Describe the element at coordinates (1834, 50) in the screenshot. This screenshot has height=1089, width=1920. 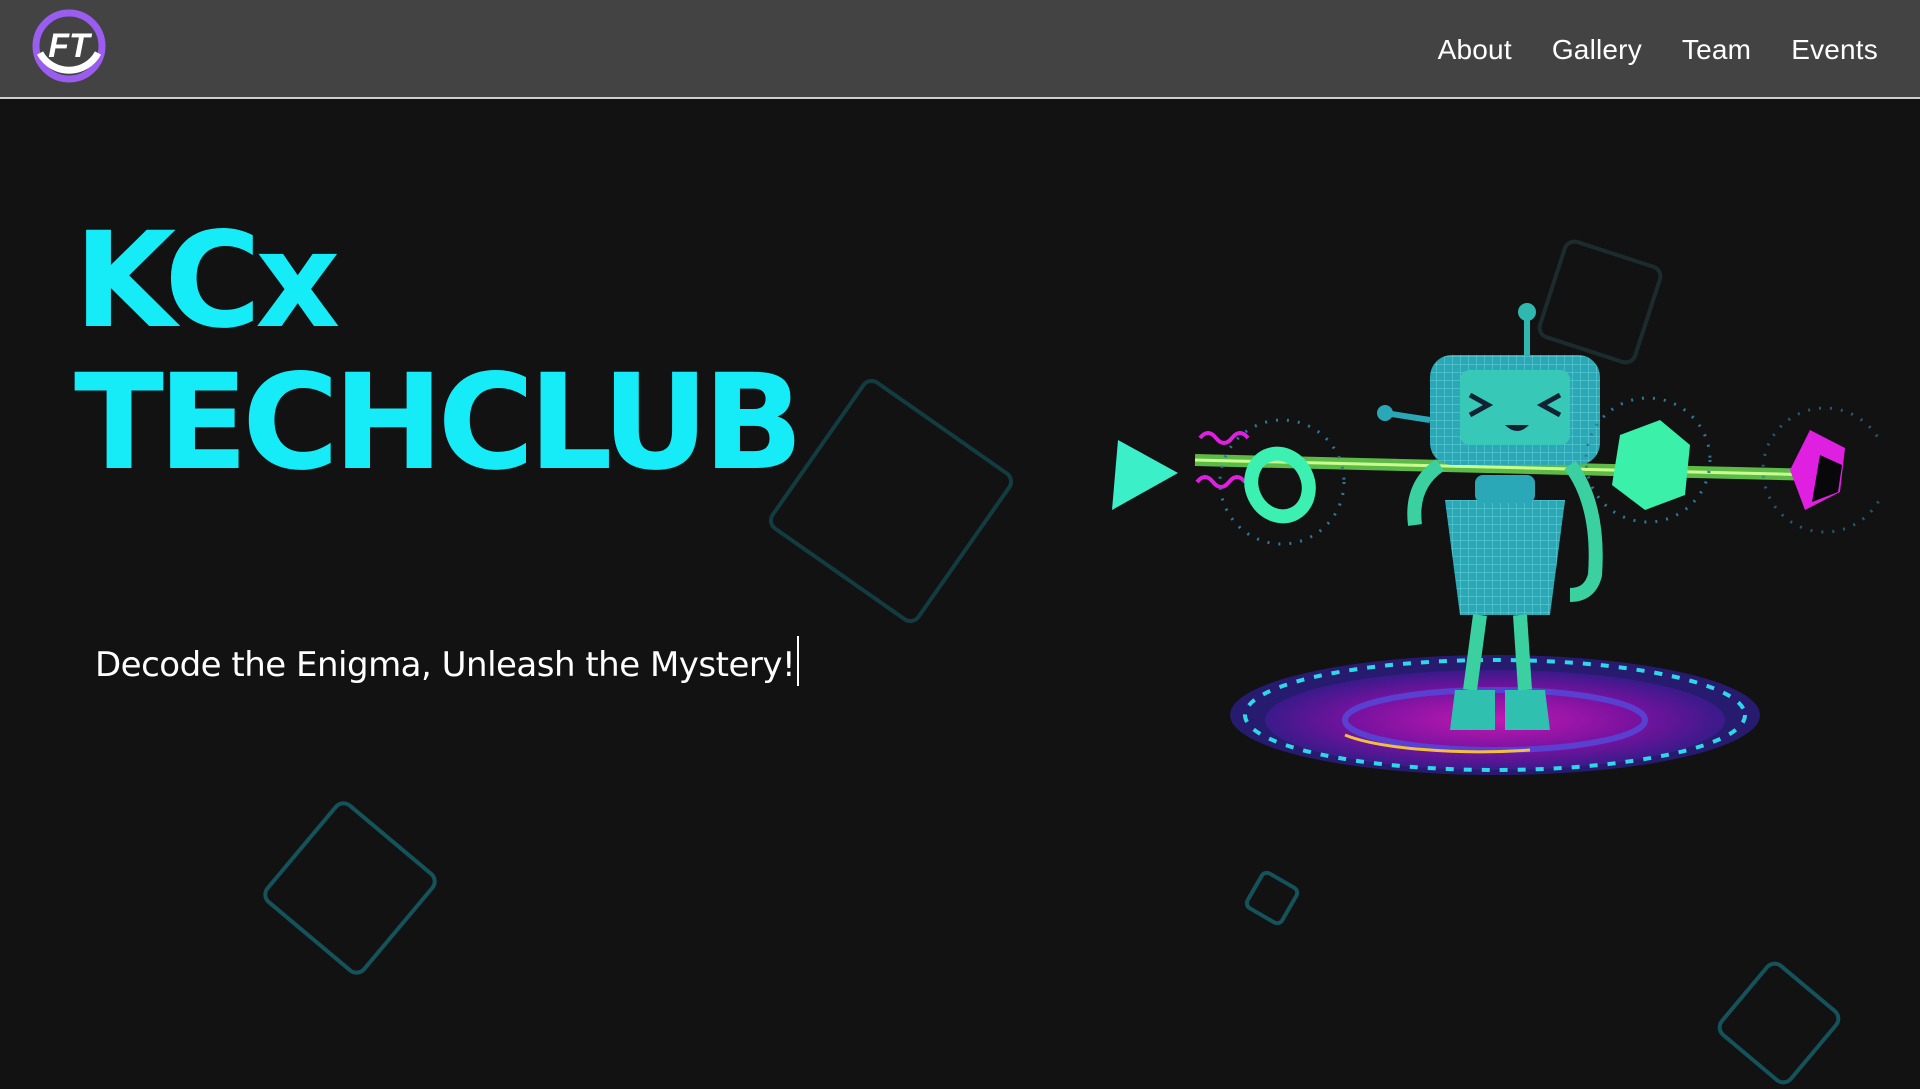
I see `nav-events-link: Events` at that location.